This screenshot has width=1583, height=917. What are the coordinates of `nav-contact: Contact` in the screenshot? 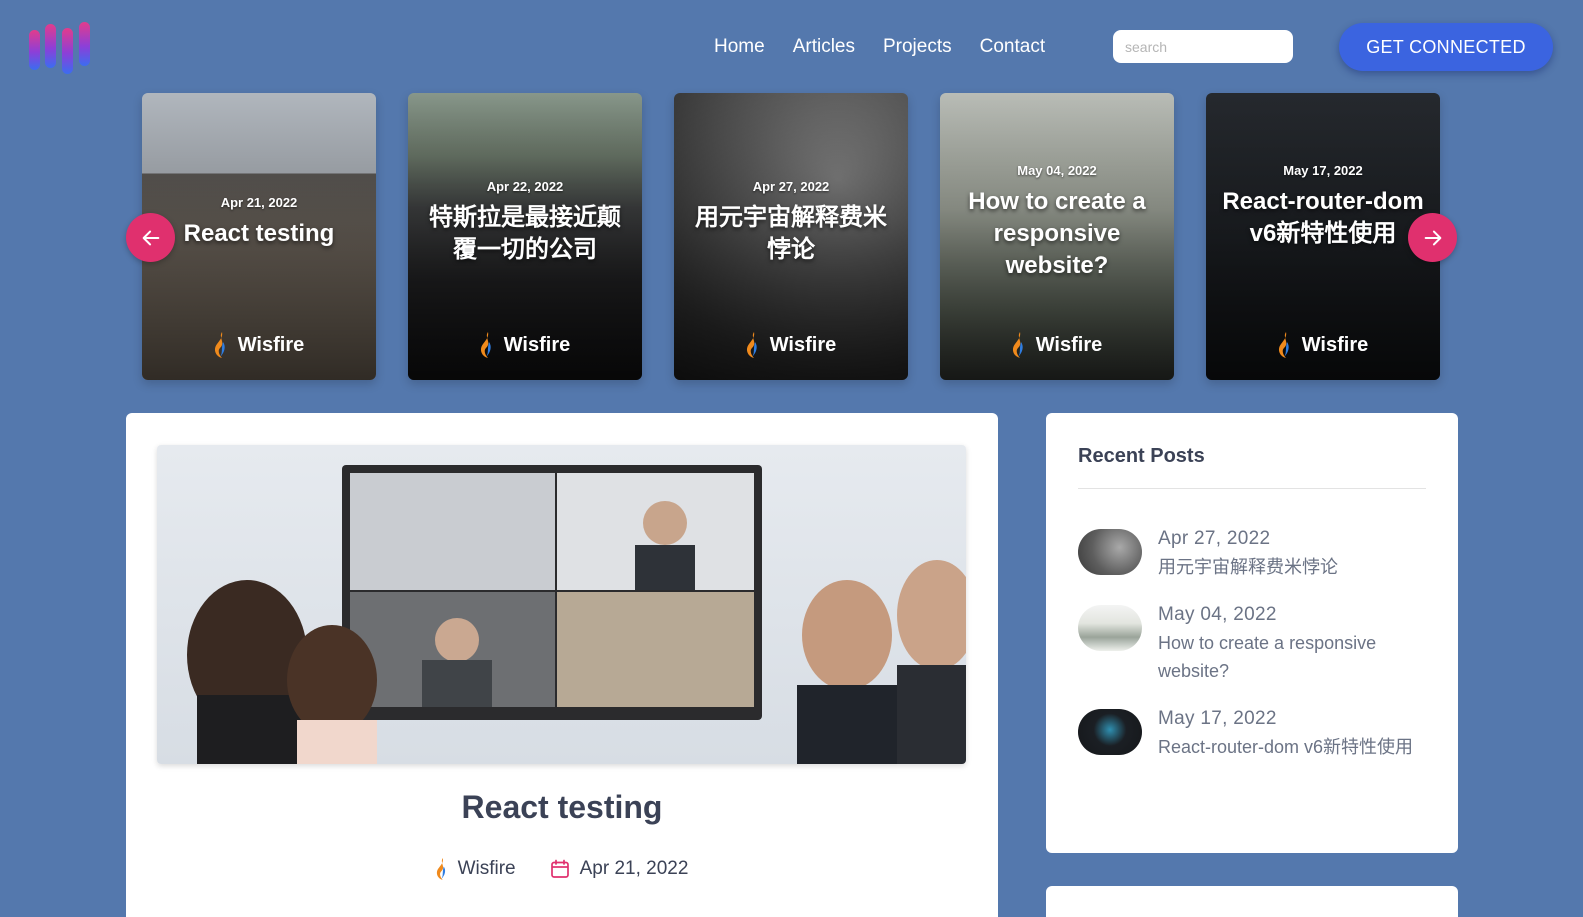 It's located at (1012, 47).